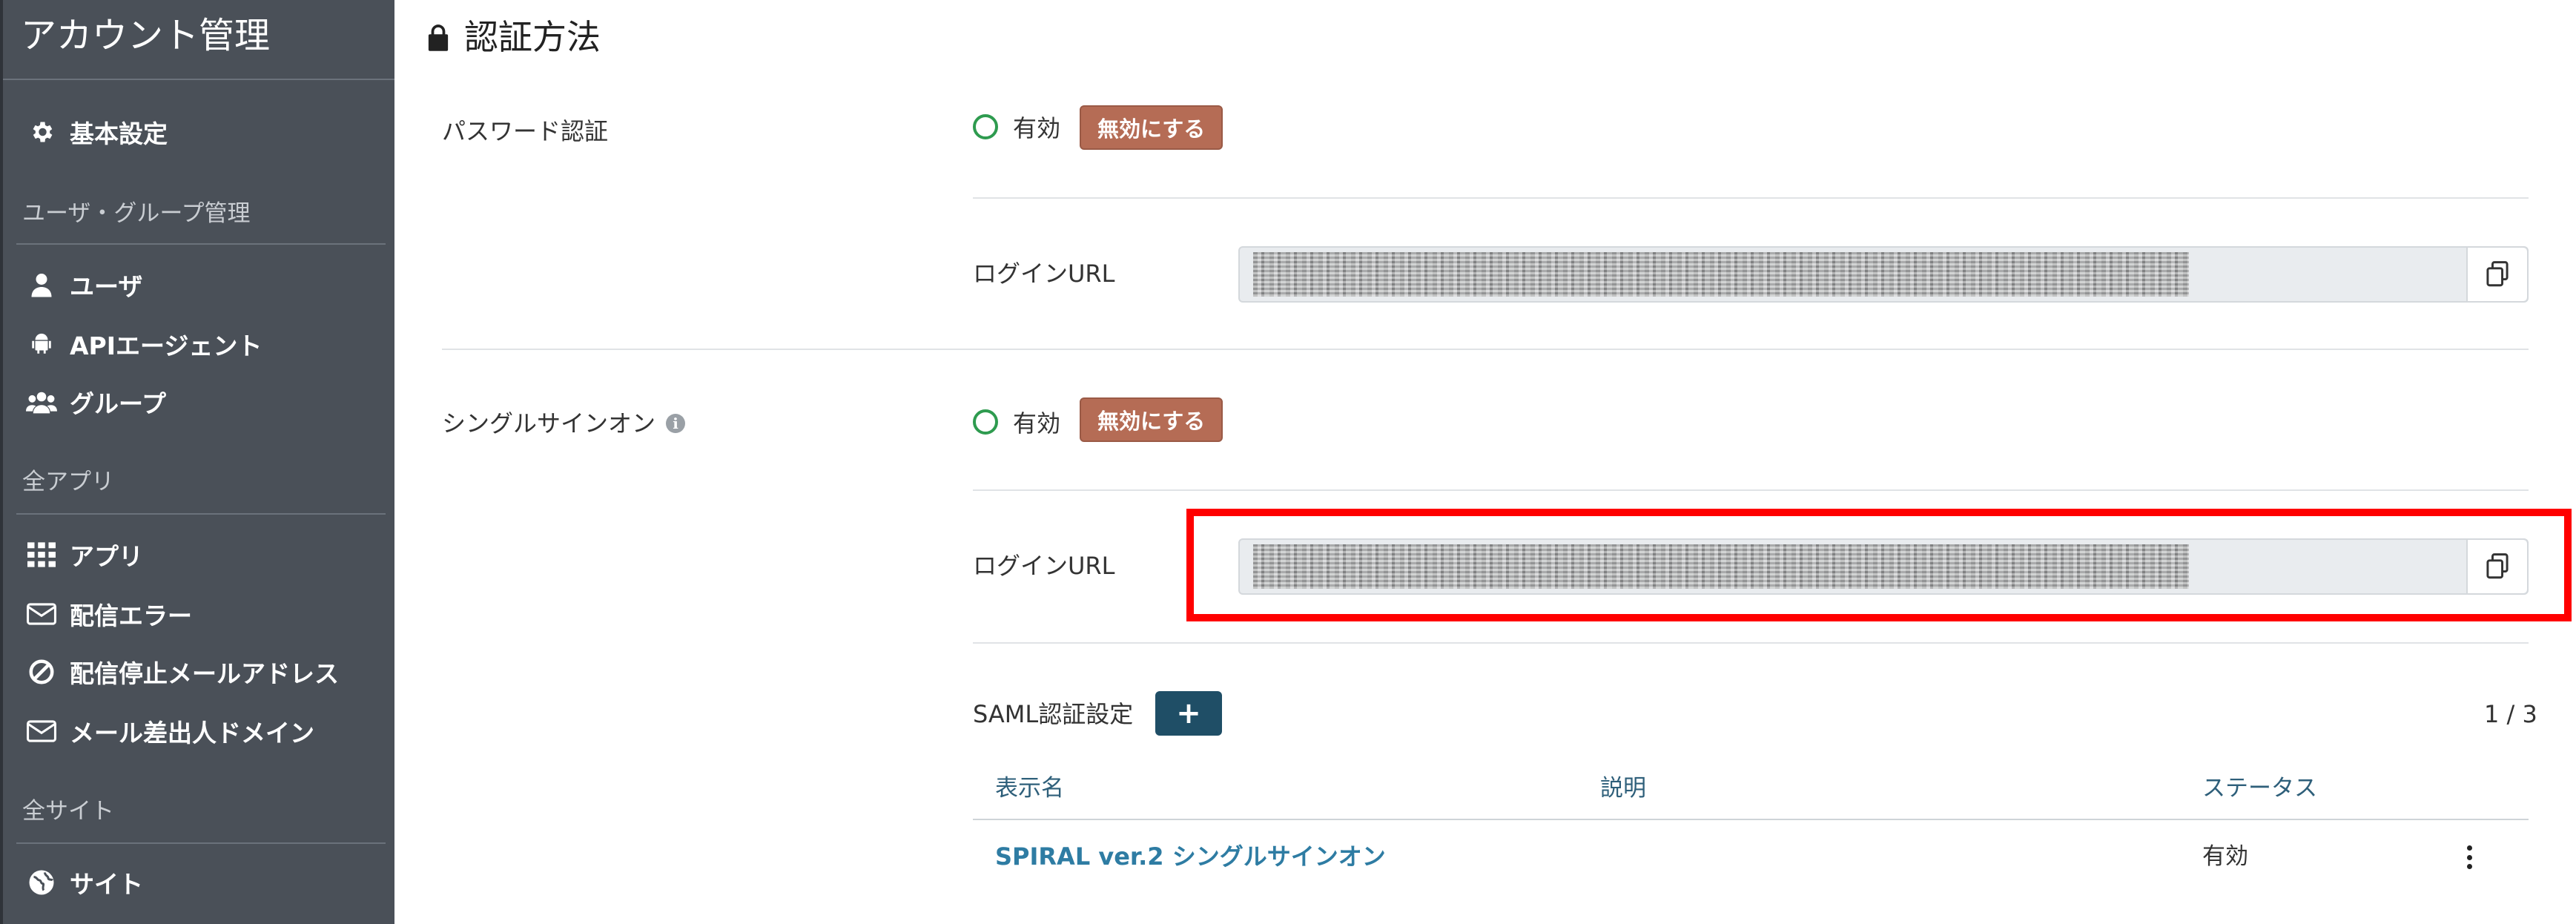  What do you see at coordinates (1751, 819) in the screenshot?
I see `table-header-divider` at bounding box center [1751, 819].